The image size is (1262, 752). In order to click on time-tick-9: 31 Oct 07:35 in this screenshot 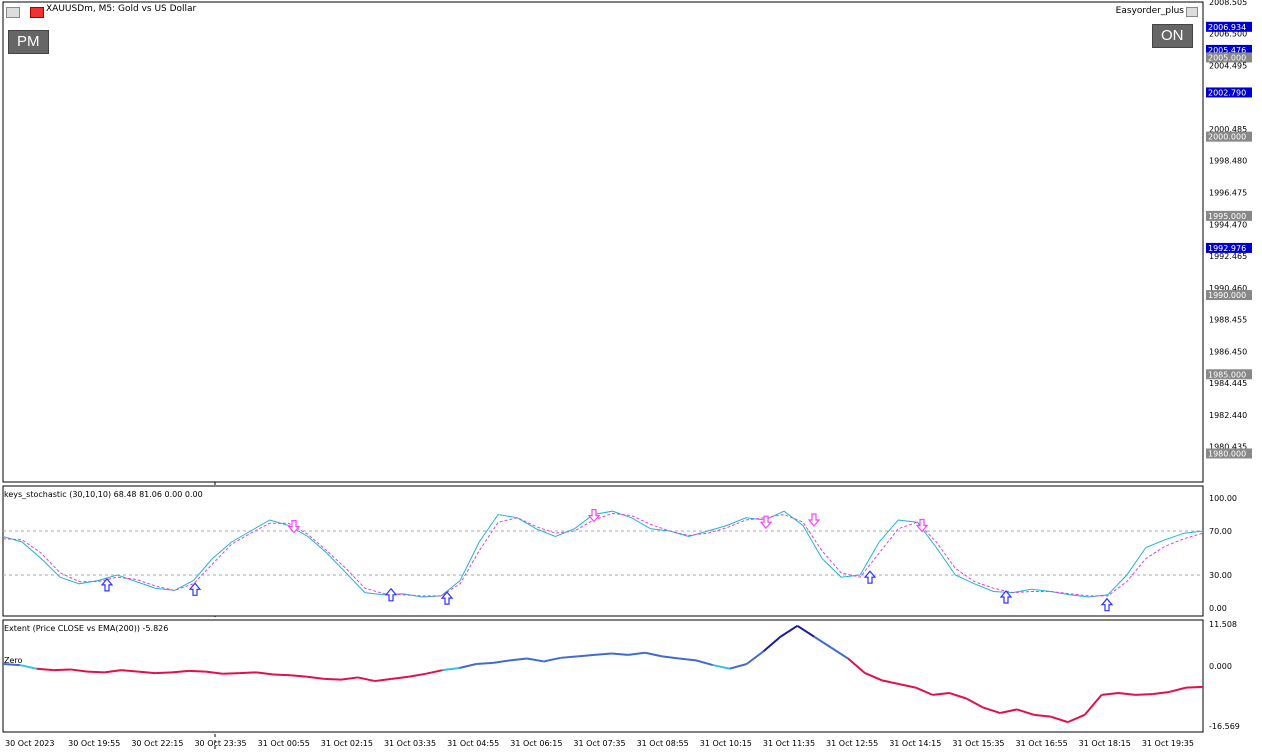, I will do `click(599, 743)`.